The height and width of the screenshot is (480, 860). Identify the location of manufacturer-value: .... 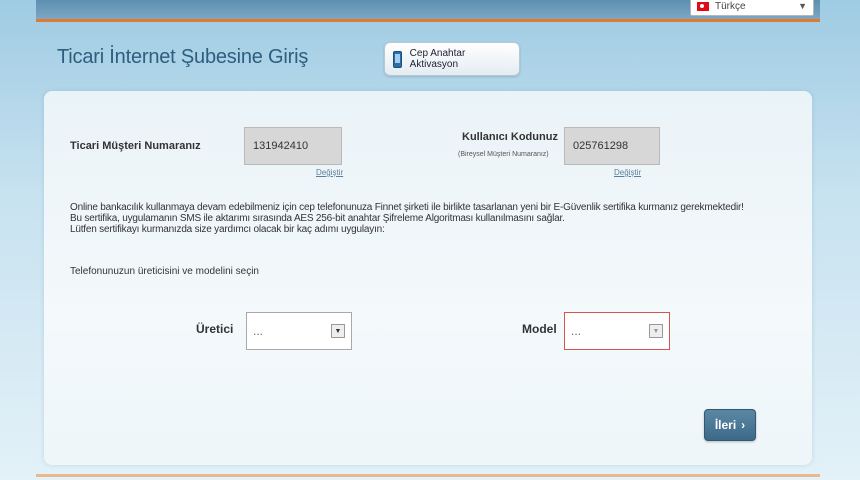
(258, 331).